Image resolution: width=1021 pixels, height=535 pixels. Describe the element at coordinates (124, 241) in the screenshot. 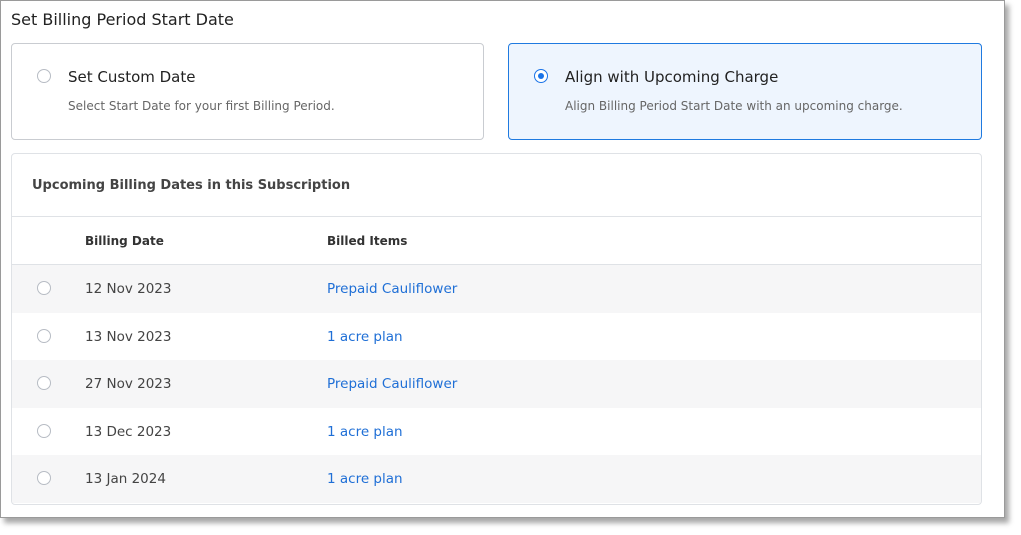

I see `column-header-billing-date: Billing Date` at that location.